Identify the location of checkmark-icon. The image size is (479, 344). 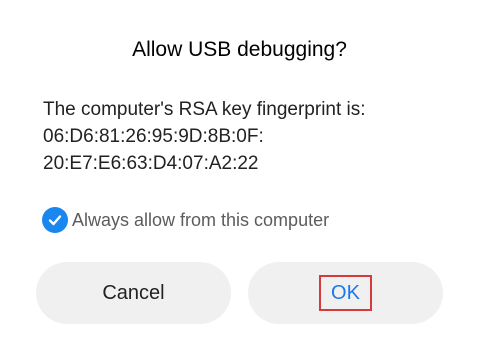
(55, 220).